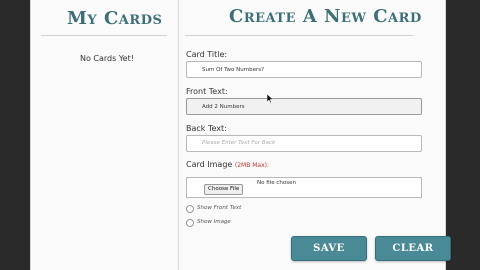  Describe the element at coordinates (325, 16) in the screenshot. I see `create-card-heading: Create A New Card` at that location.